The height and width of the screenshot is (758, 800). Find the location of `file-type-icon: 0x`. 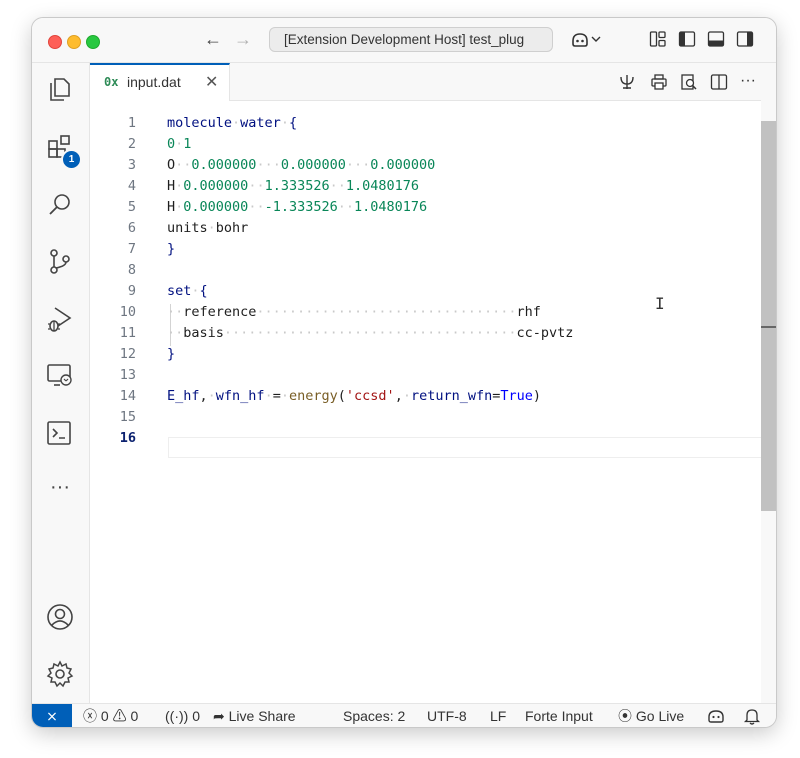

file-type-icon: 0x is located at coordinates (111, 82).